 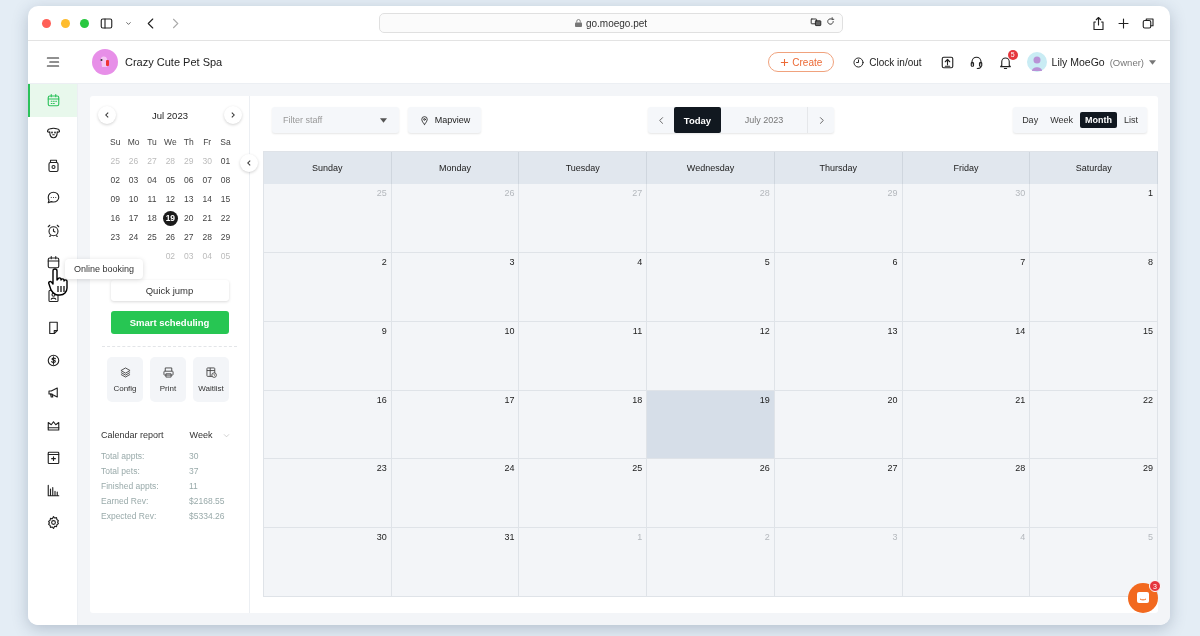 What do you see at coordinates (168, 379) in the screenshot?
I see `tool-button: Print` at bounding box center [168, 379].